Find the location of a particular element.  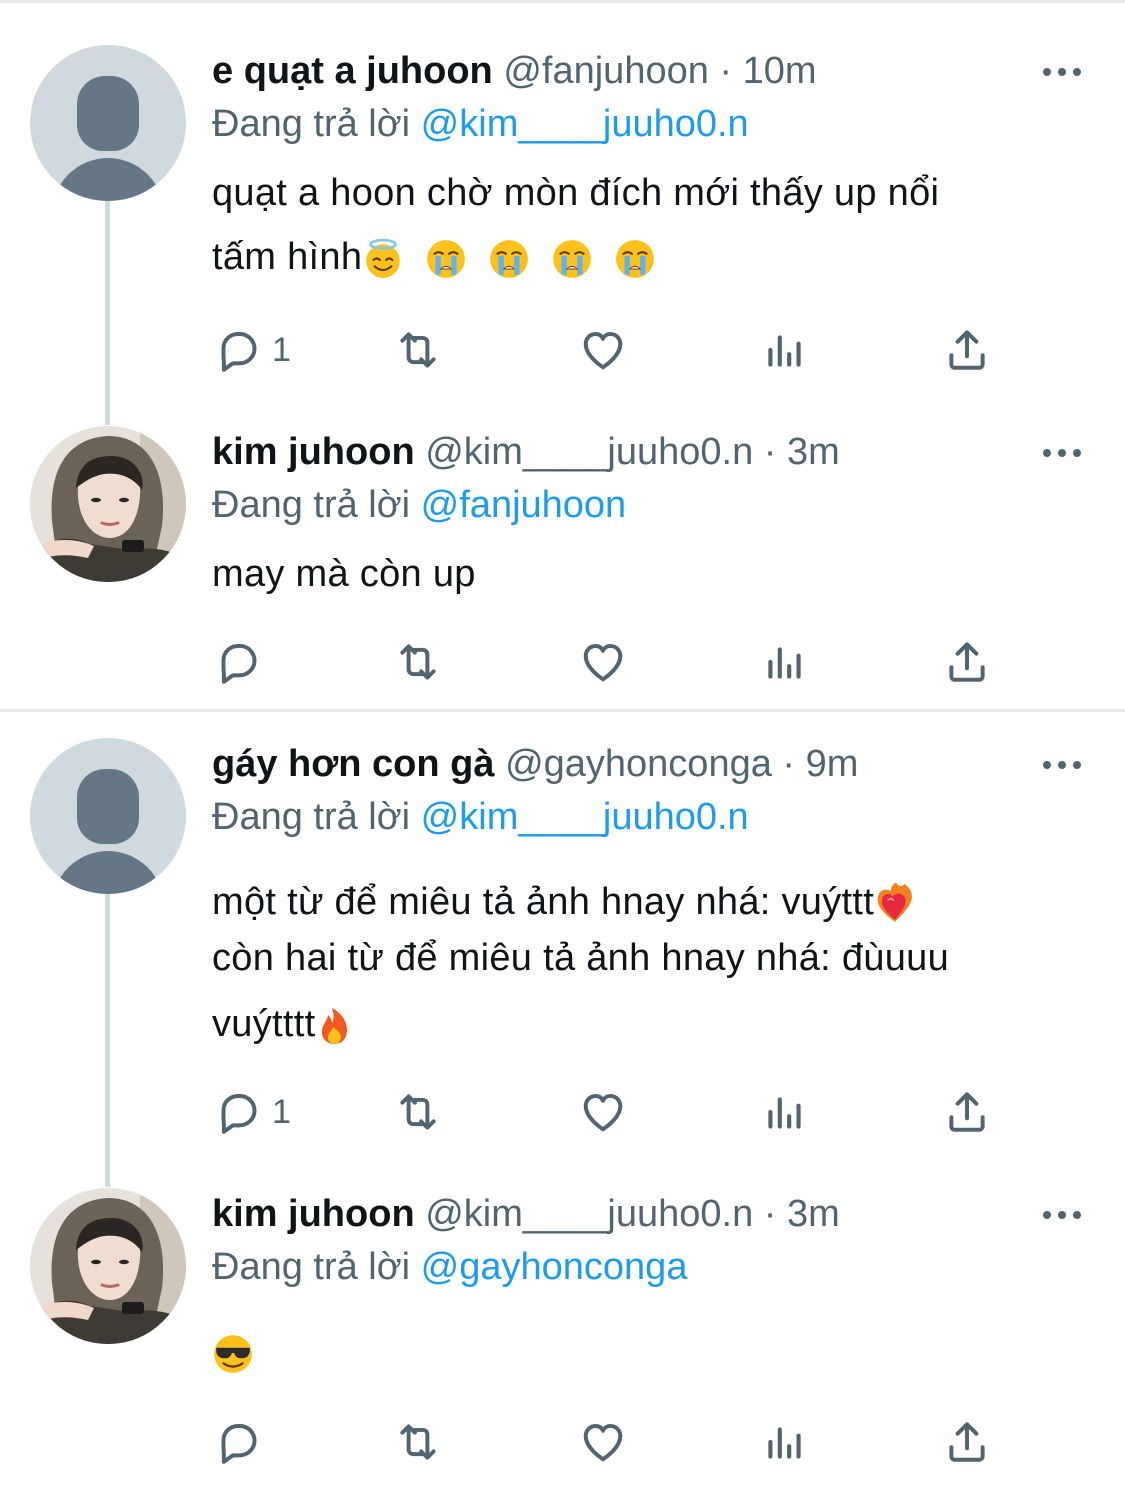

tweet-header: kim juhoon @kim____juuho0.n · 3m is located at coordinates (526, 1214).